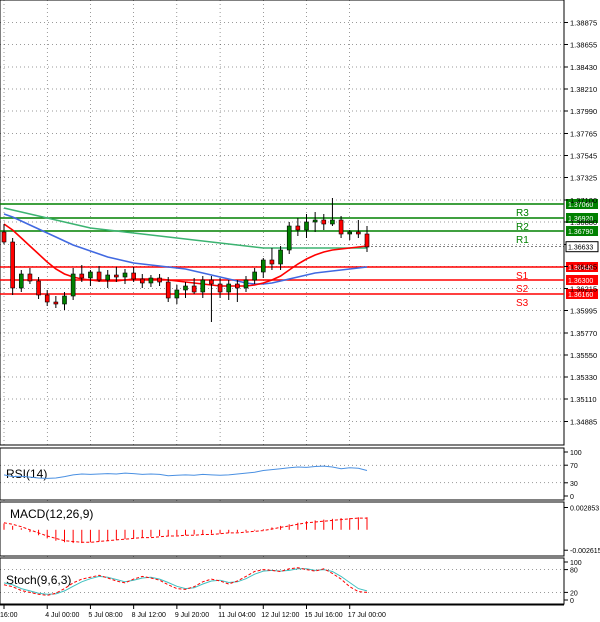  Describe the element at coordinates (583, 156) in the screenshot. I see `main-y-tick-label: 1.37545` at that location.